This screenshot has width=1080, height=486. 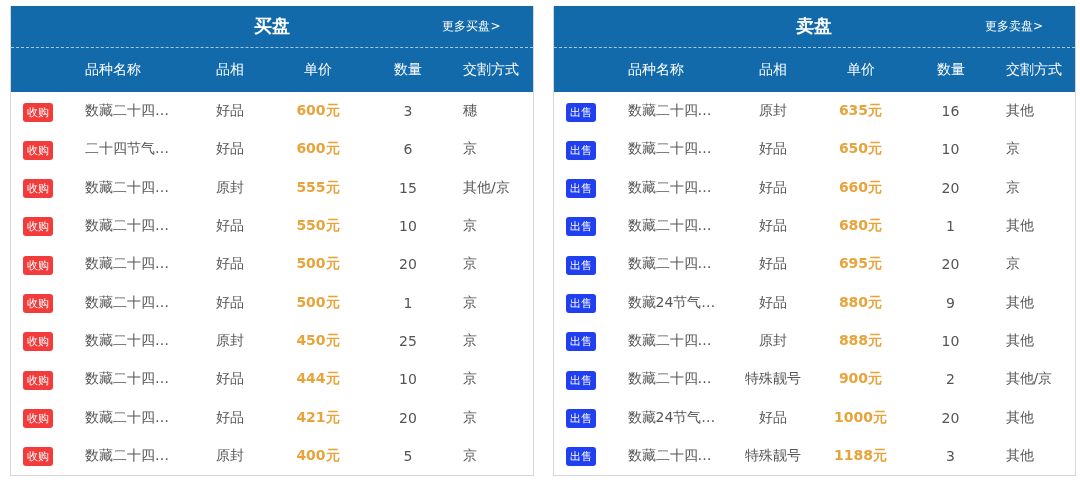 What do you see at coordinates (408, 111) in the screenshot?
I see `table-cell-text: 3` at bounding box center [408, 111].